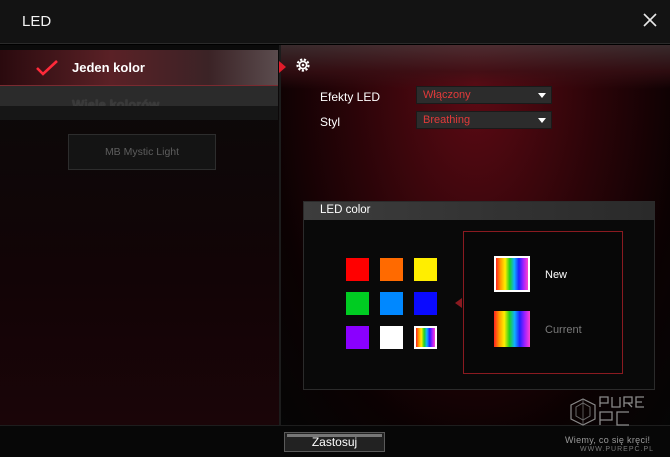 This screenshot has width=670, height=457. I want to click on gear-icon, so click(303, 65).